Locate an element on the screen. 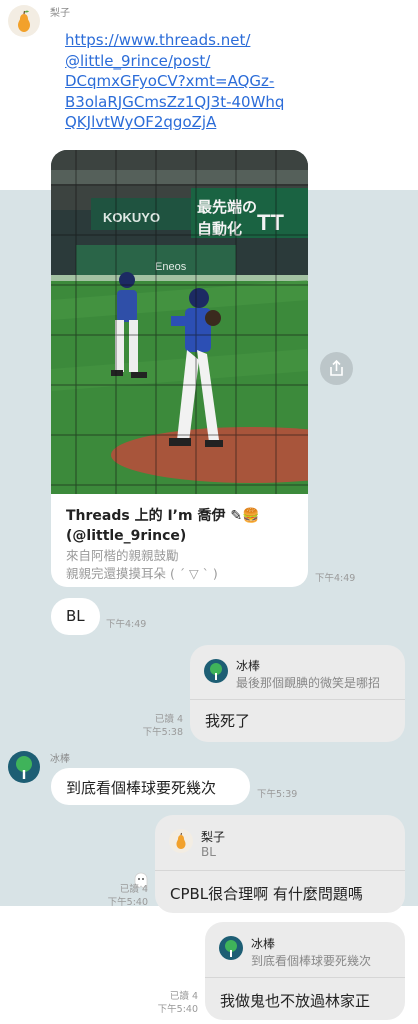 This screenshot has height=1024, width=418. reply-quote-header: 冰棒 最後那個靦腆的微笑是哪招 is located at coordinates (297, 672).